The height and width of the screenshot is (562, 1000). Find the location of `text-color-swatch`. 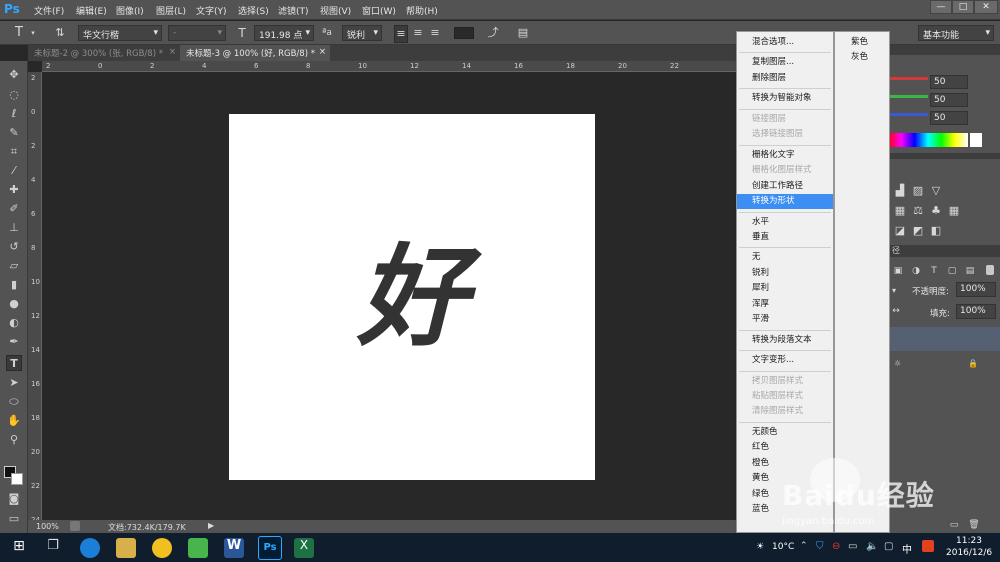

text-color-swatch is located at coordinates (464, 33).